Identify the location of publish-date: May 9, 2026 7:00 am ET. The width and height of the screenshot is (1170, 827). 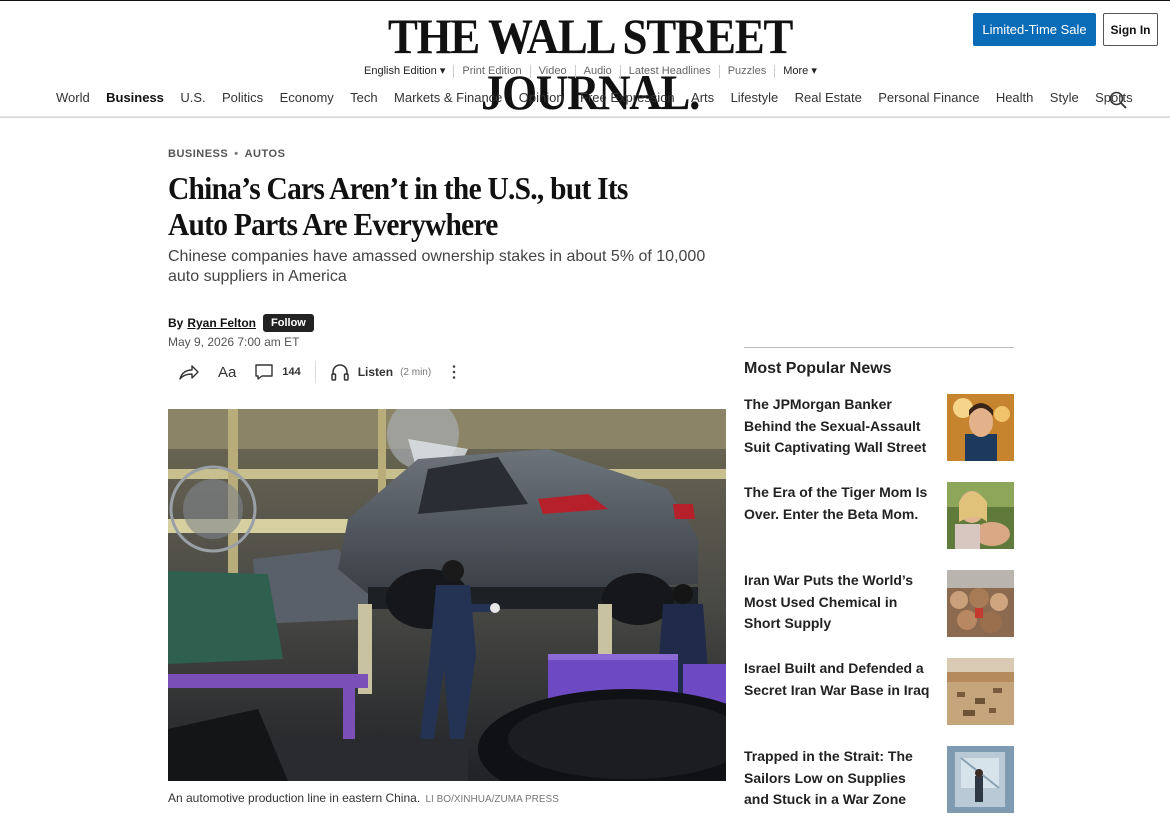
(234, 342).